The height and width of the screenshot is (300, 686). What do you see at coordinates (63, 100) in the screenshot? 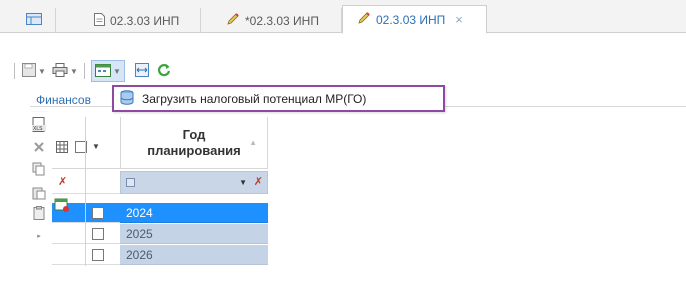
I see `section-label: Финансов` at bounding box center [63, 100].